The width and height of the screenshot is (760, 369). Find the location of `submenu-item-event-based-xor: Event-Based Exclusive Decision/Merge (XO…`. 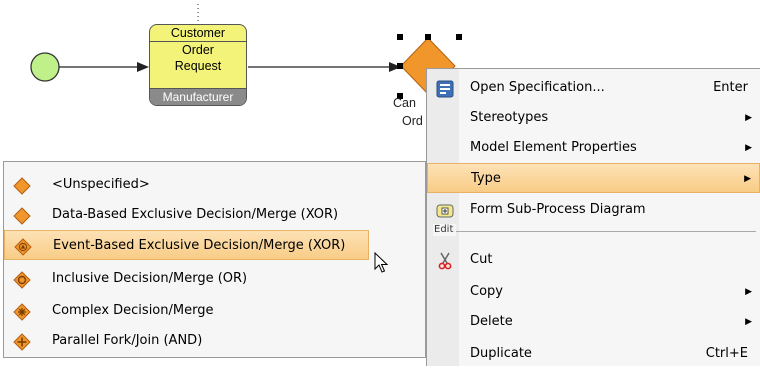

submenu-item-event-based-xor: Event-Based Exclusive Decision/Merge (XO… is located at coordinates (186, 245).